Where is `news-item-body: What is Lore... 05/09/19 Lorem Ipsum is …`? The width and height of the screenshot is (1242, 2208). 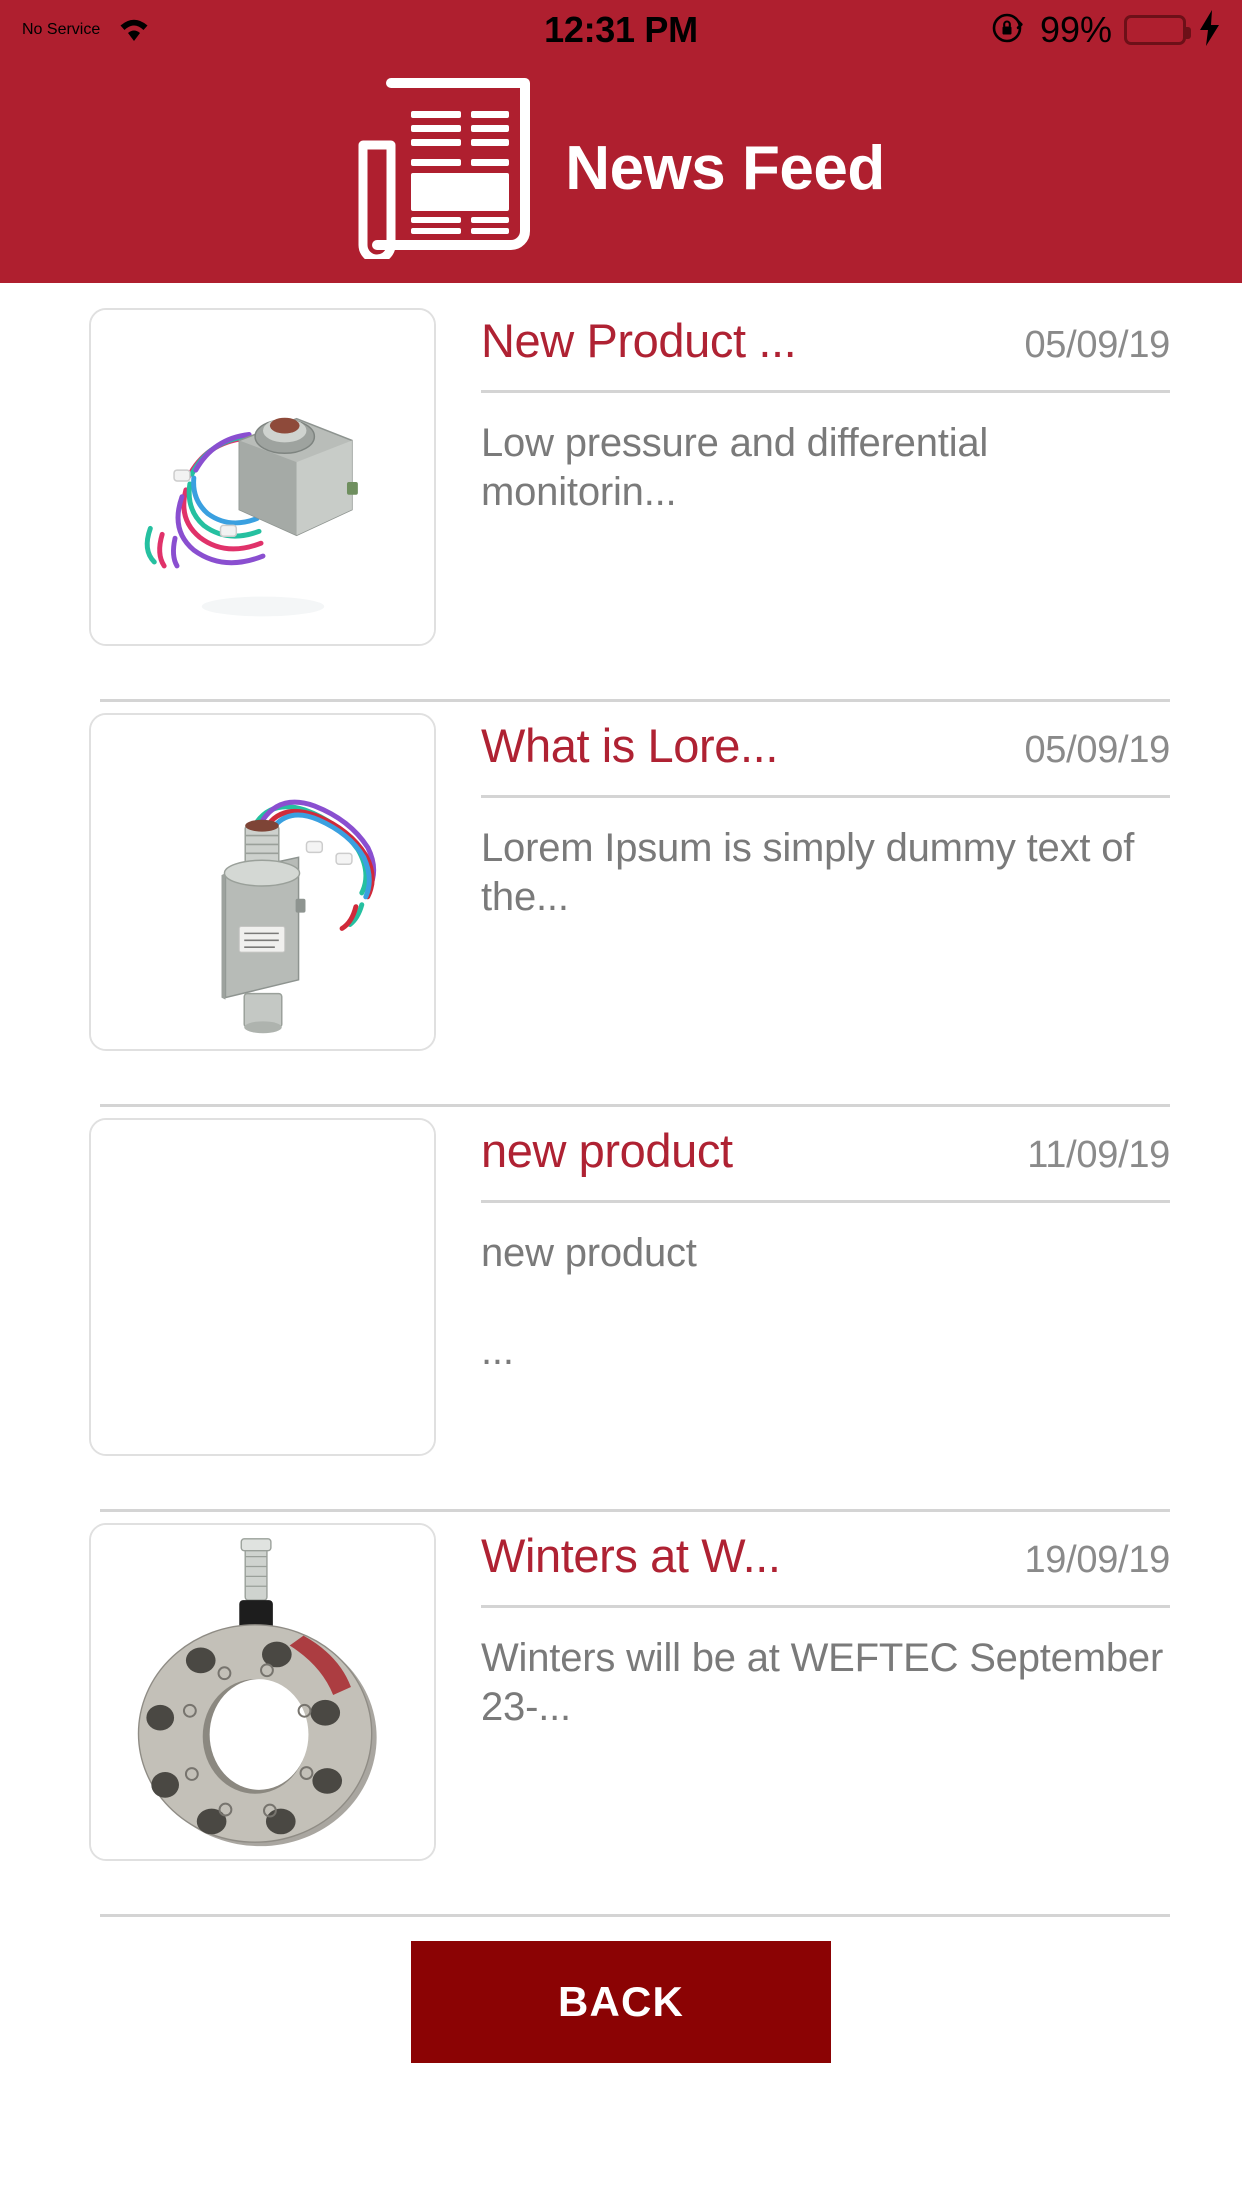
news-item-body: What is Lore... 05/09/19 Lorem Ipsum is … is located at coordinates (825, 820).